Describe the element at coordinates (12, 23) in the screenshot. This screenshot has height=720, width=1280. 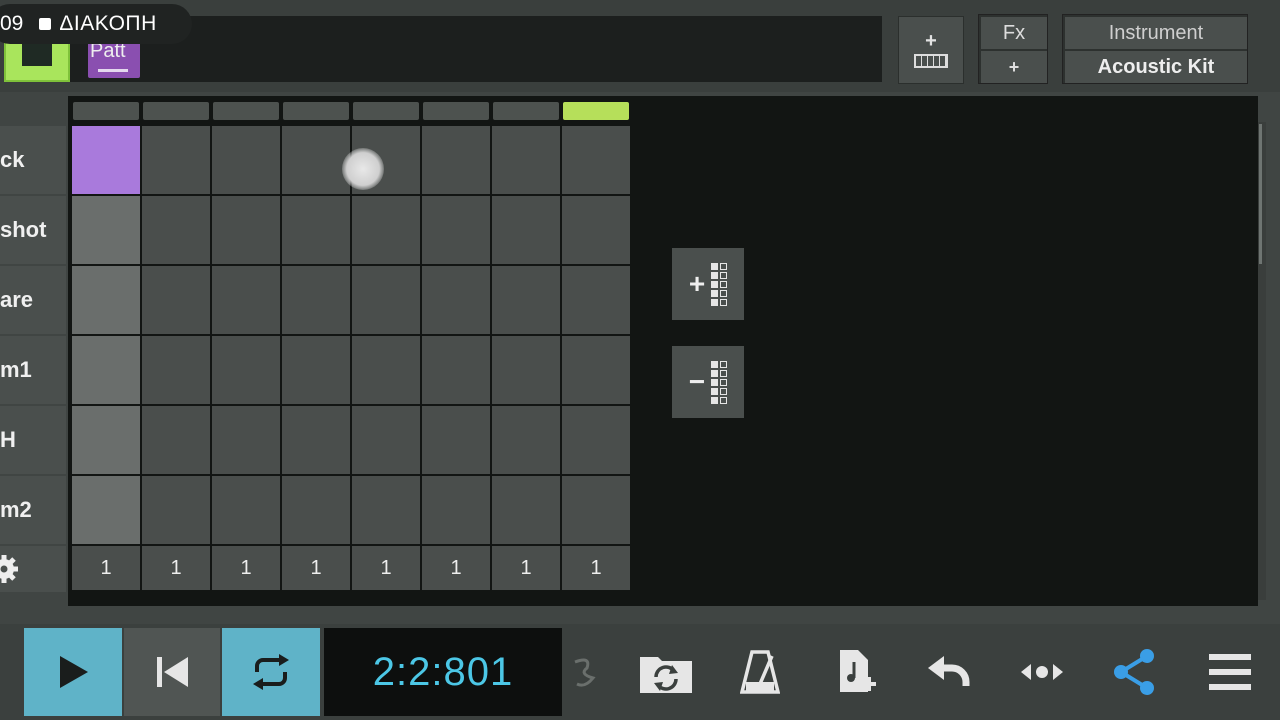
I see `status-time: 09` at that location.